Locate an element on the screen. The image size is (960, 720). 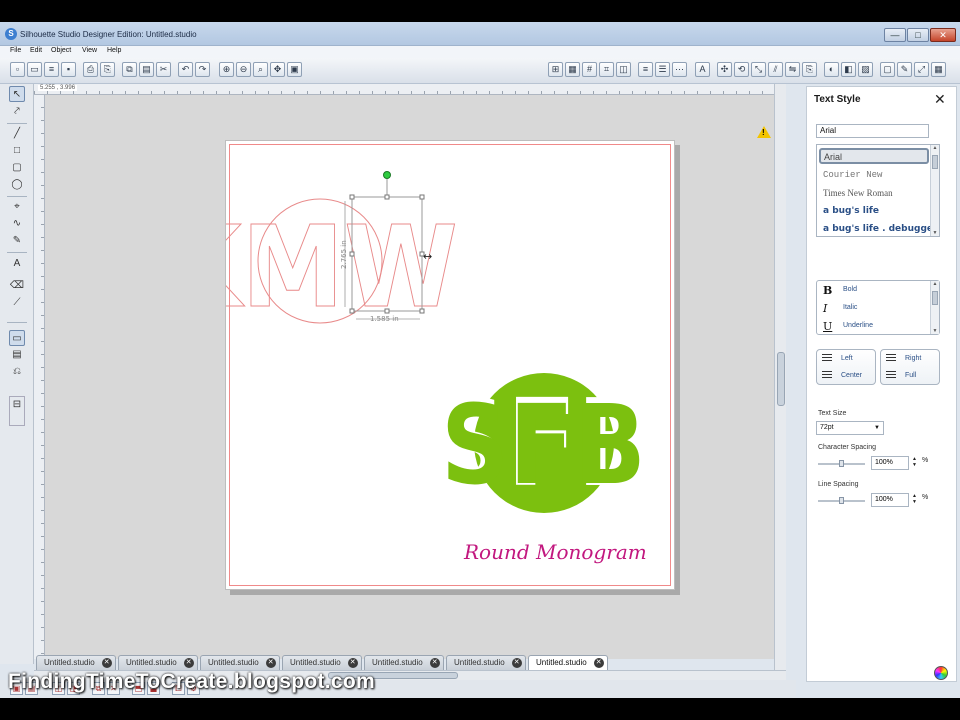
line-width-icon: ⋯ is located at coordinates (679, 69).